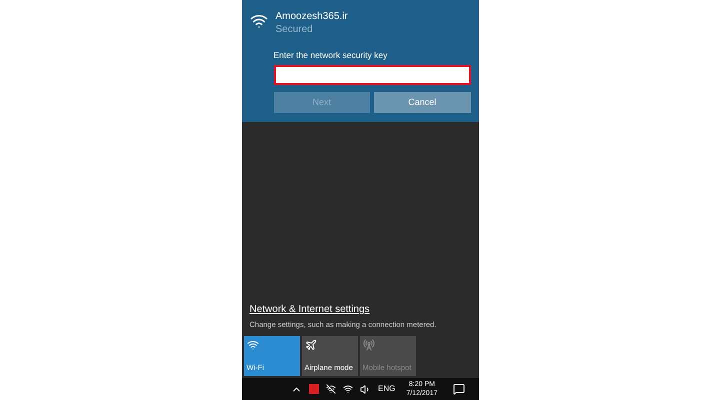 The image size is (720, 400). Describe the element at coordinates (310, 345) in the screenshot. I see `airplane-icon` at that location.